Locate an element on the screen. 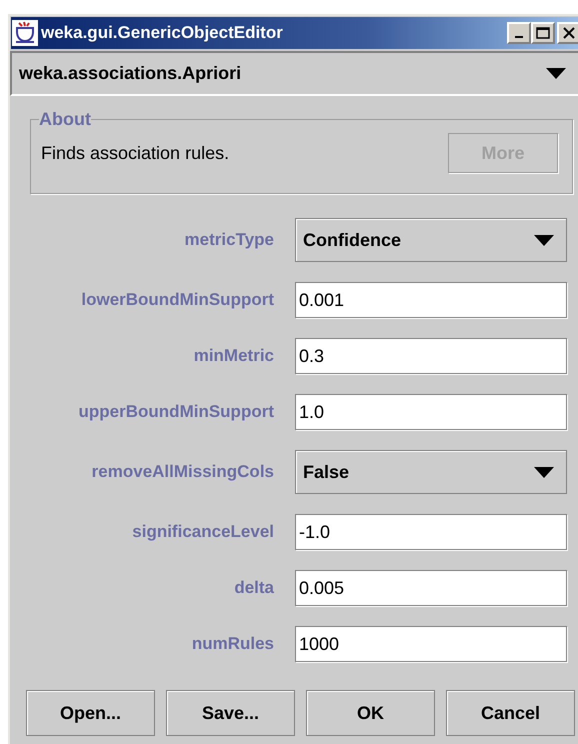 The image size is (578, 744). about-description: Finds association rules. is located at coordinates (135, 153).